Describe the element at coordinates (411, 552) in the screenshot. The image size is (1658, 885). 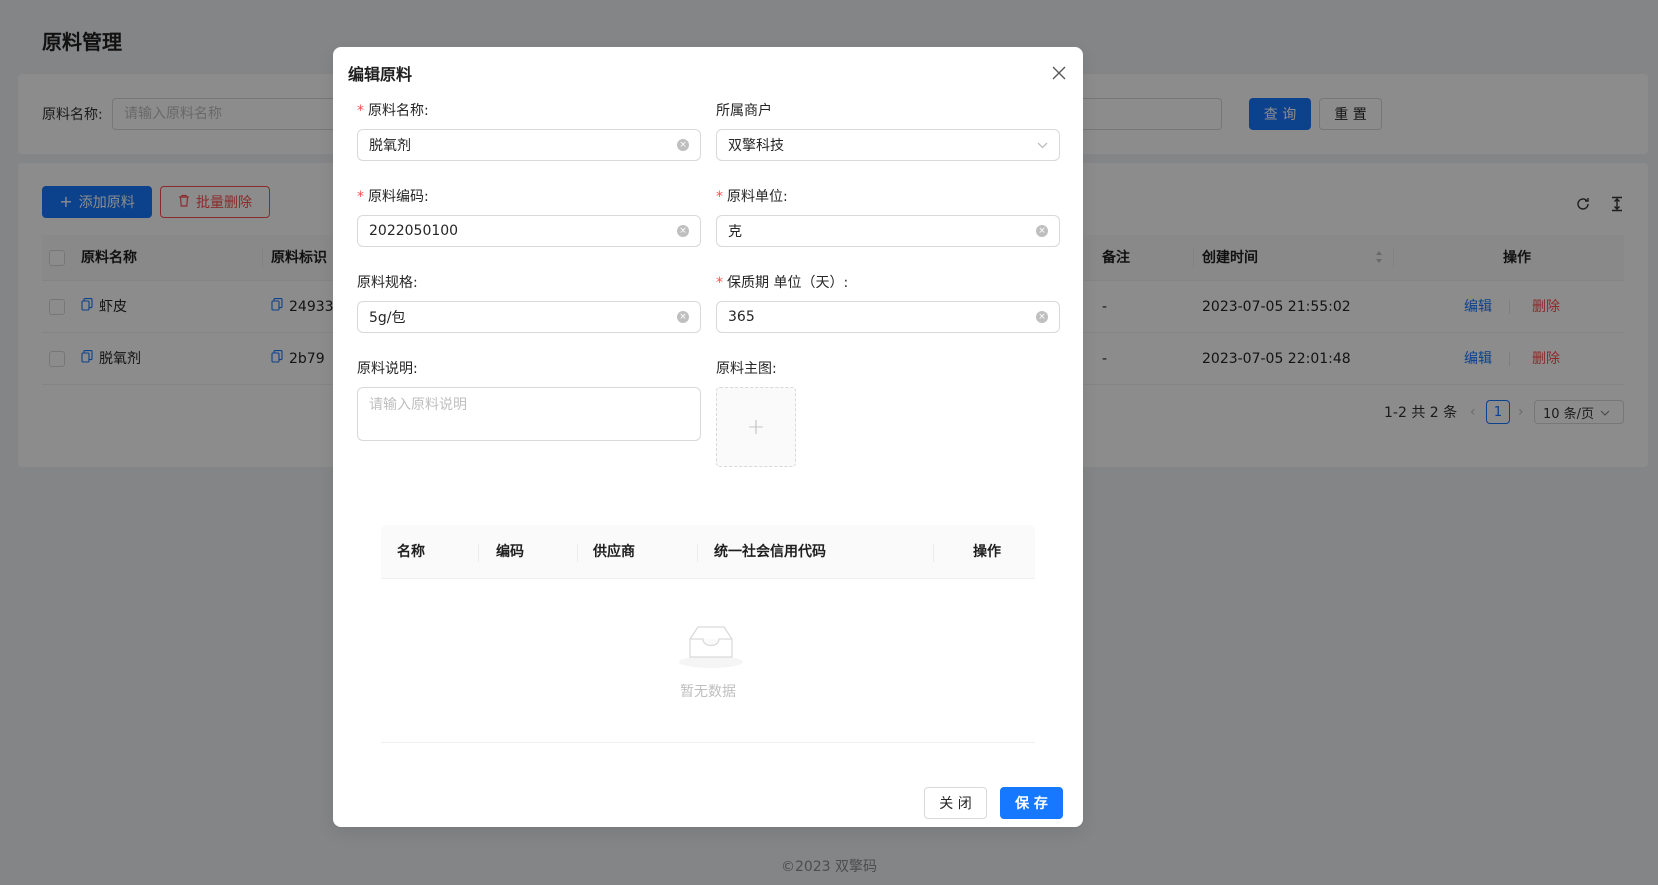
I see `col-supplier-name: 名称` at that location.